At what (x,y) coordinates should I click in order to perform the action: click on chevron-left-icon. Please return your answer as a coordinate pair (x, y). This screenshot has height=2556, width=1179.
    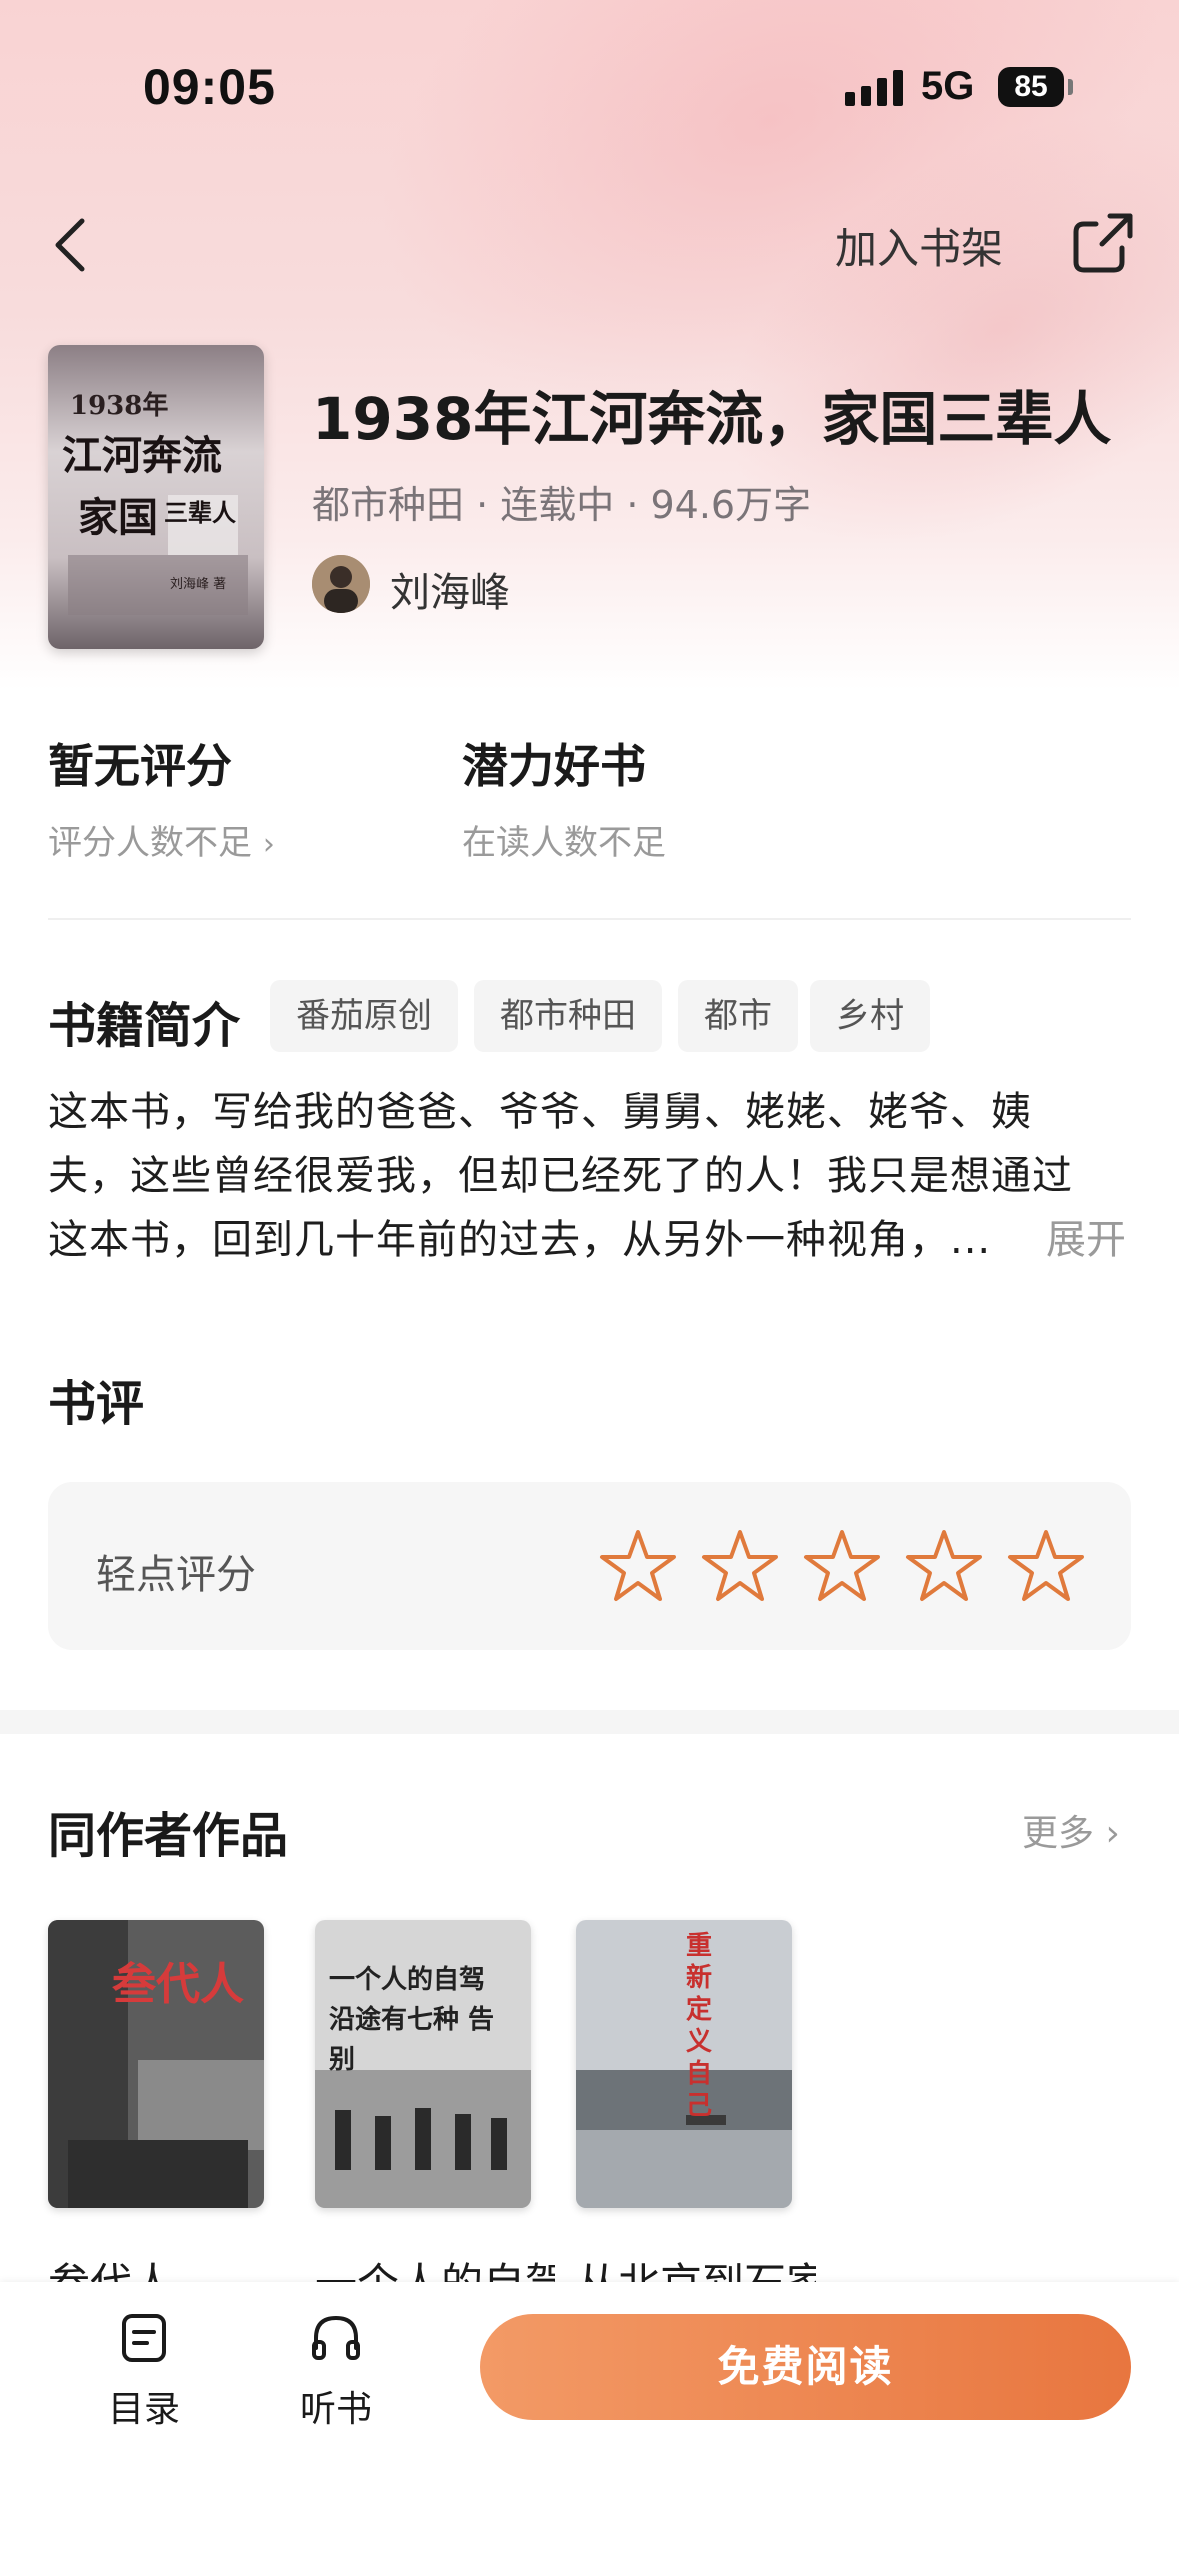
    Looking at the image, I should click on (70, 245).